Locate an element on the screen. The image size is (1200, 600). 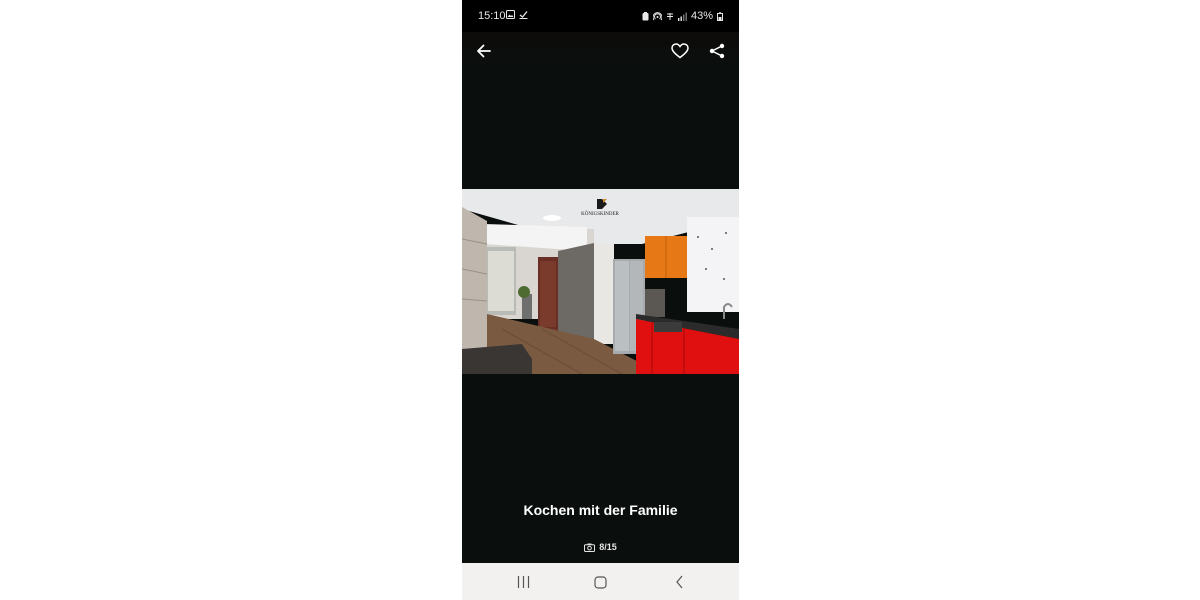
photo-counter: 8/15 is located at coordinates (600, 547).